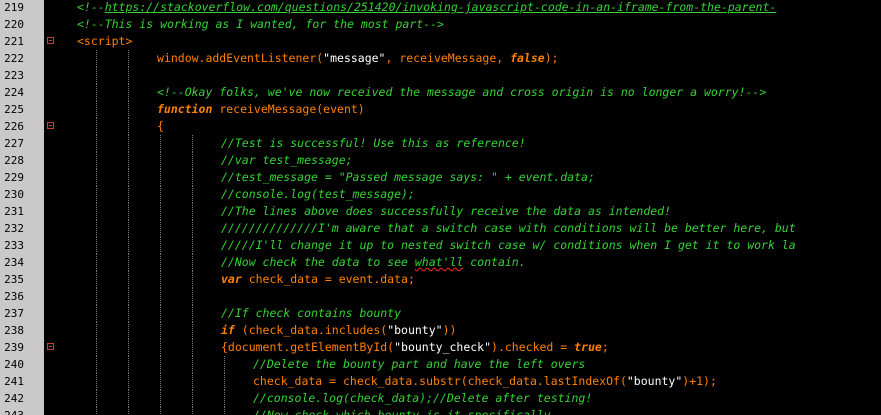  I want to click on code-line: 230 //console.log(test_message);, so click(440, 194).